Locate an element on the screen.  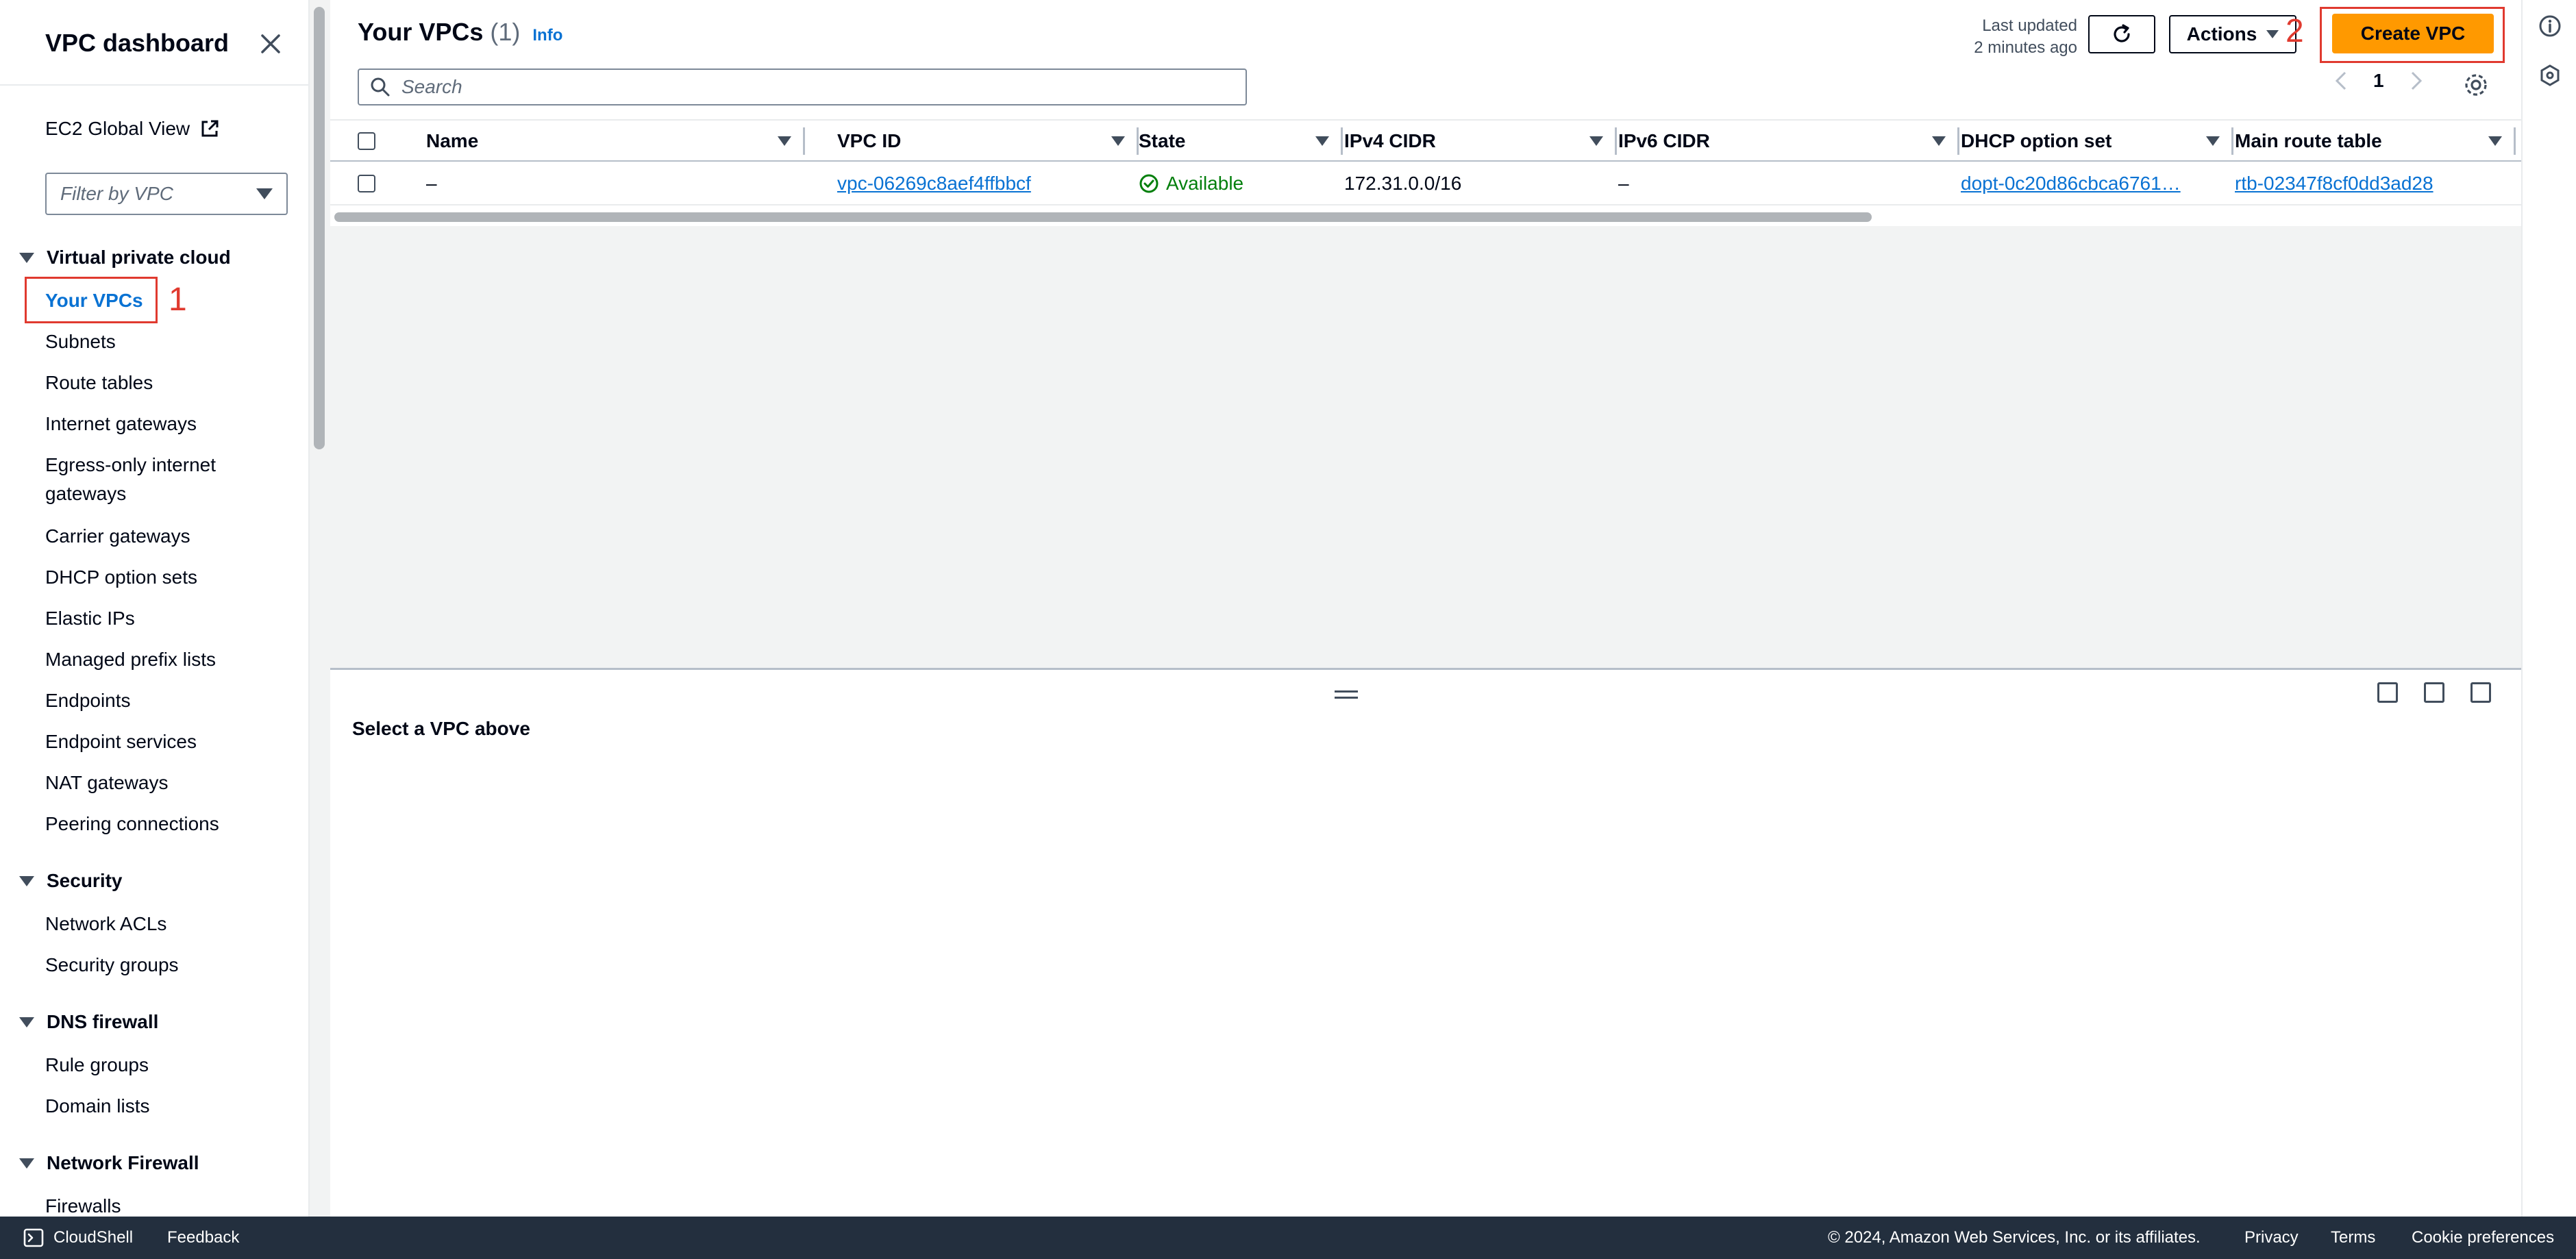
cell-name: – is located at coordinates (431, 183).